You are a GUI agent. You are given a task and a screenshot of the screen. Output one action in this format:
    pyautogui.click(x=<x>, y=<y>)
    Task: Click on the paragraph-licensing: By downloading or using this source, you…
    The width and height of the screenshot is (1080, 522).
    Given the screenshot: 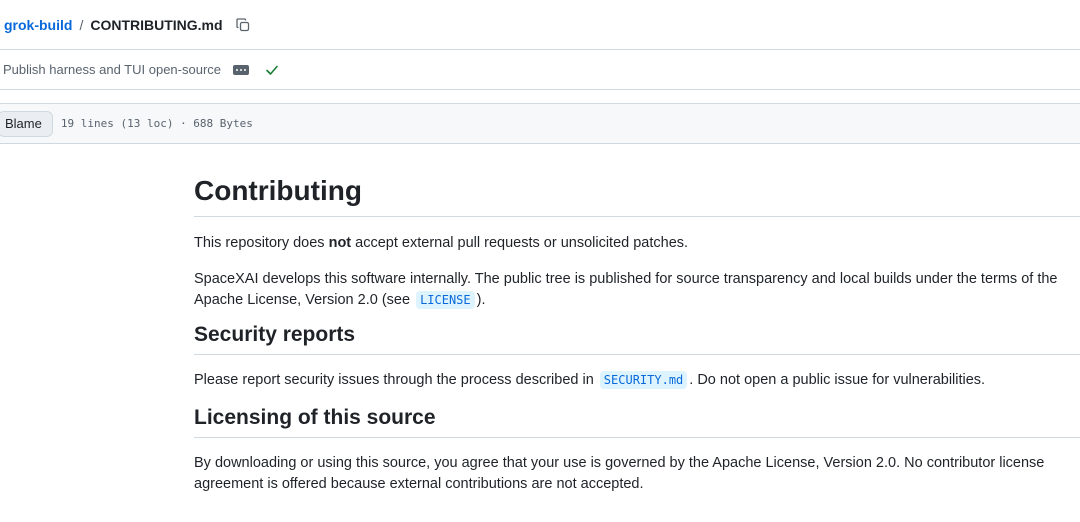 What is the action you would take?
    pyautogui.click(x=619, y=473)
    